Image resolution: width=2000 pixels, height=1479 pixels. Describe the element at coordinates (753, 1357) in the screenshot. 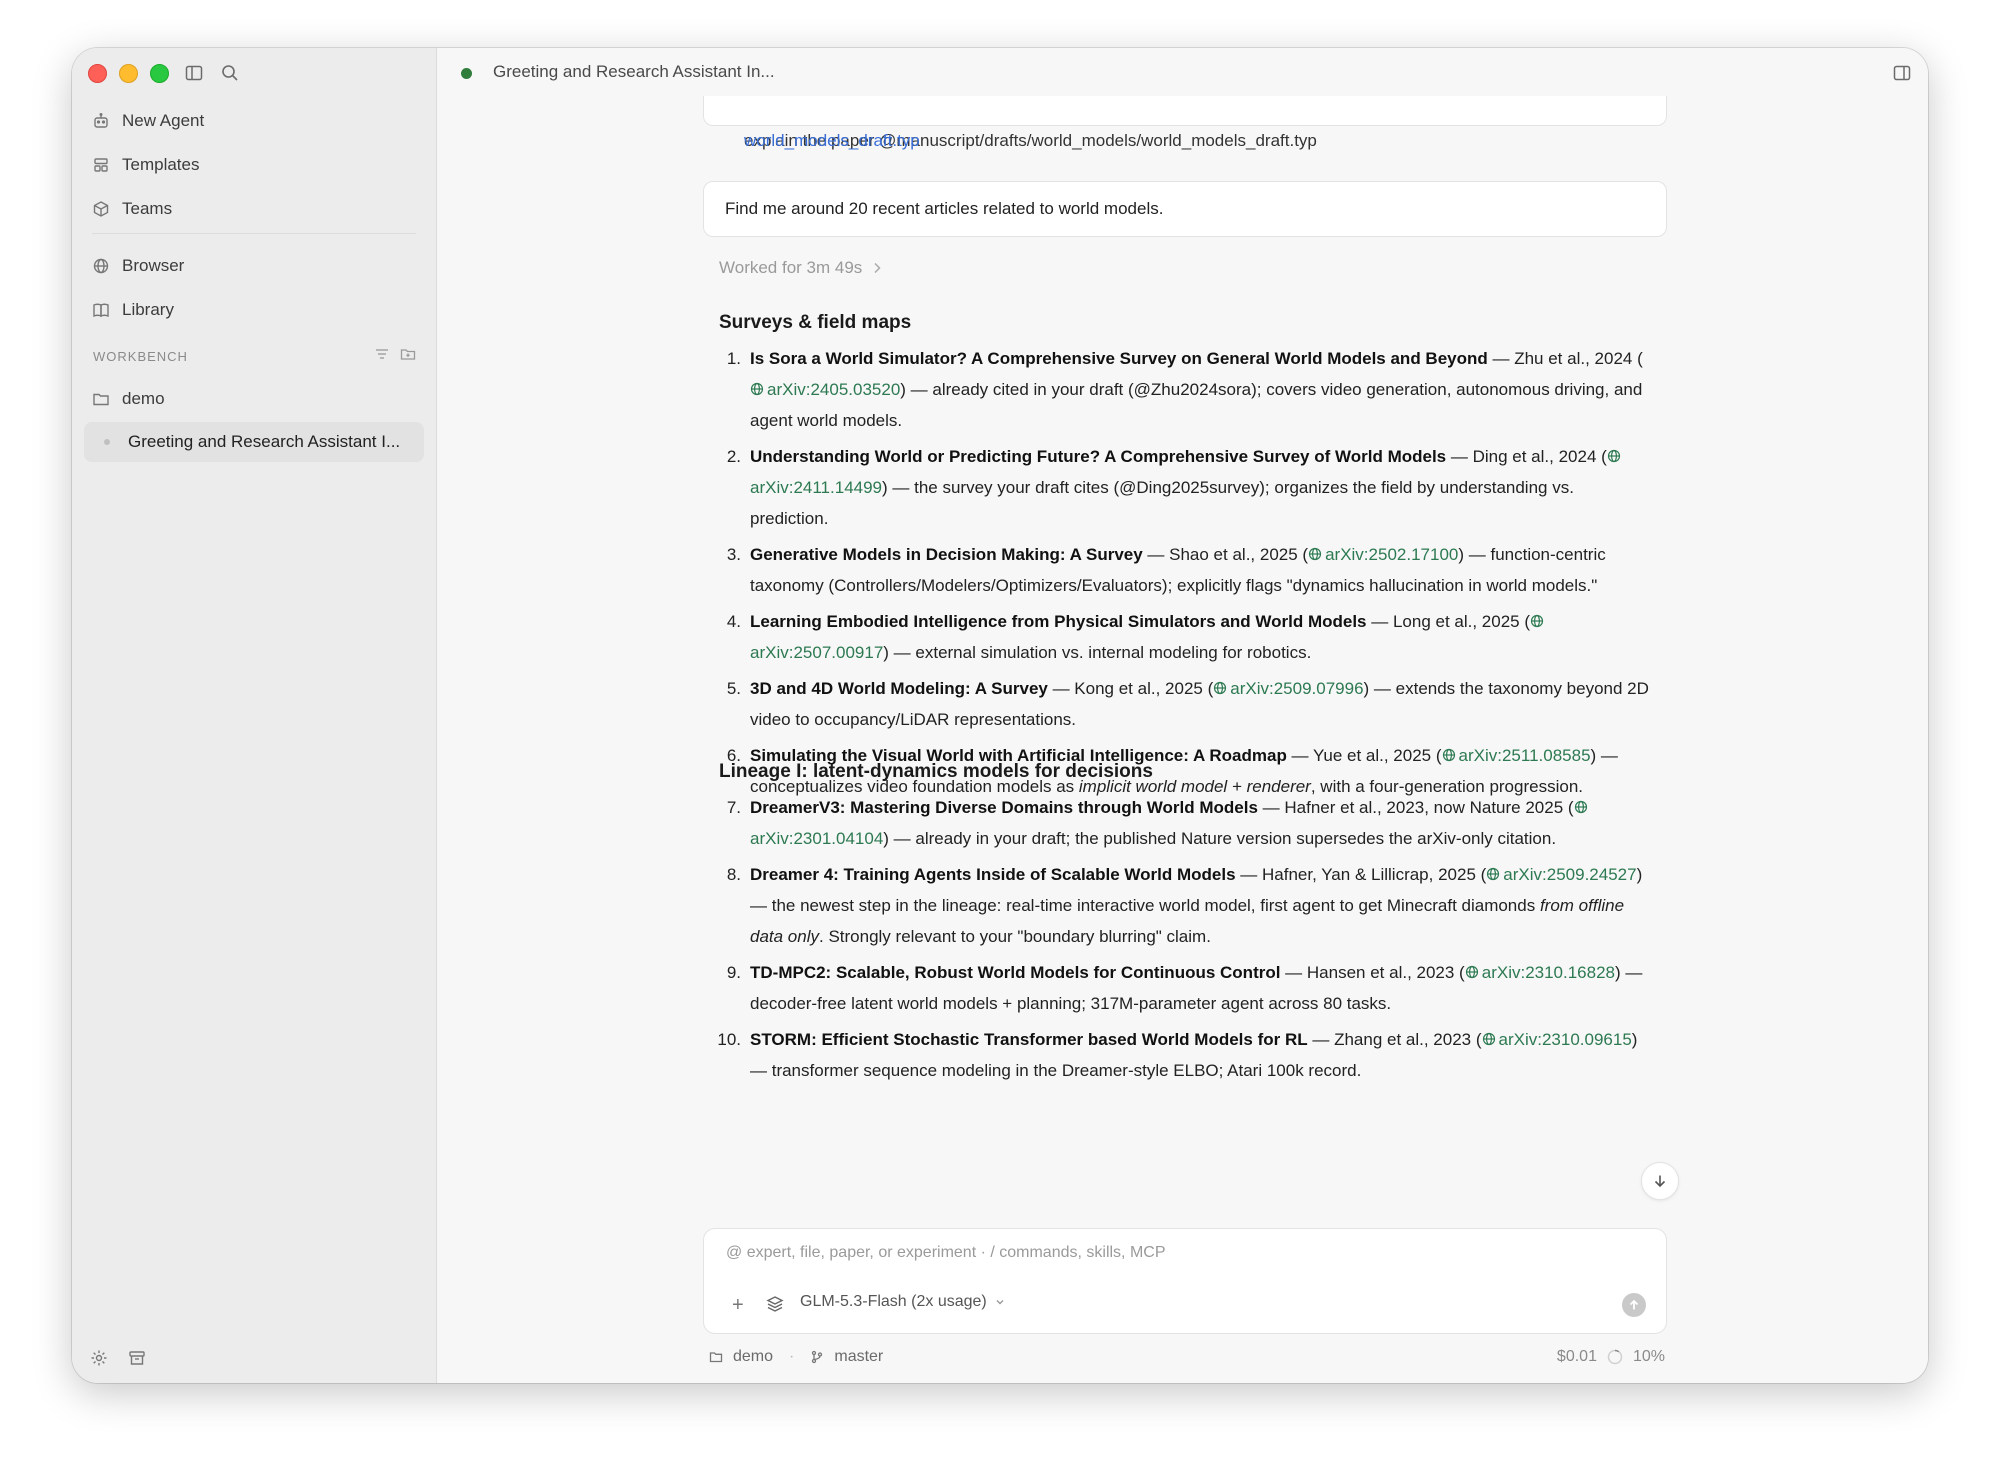

I see `workspace-folder: demo` at that location.